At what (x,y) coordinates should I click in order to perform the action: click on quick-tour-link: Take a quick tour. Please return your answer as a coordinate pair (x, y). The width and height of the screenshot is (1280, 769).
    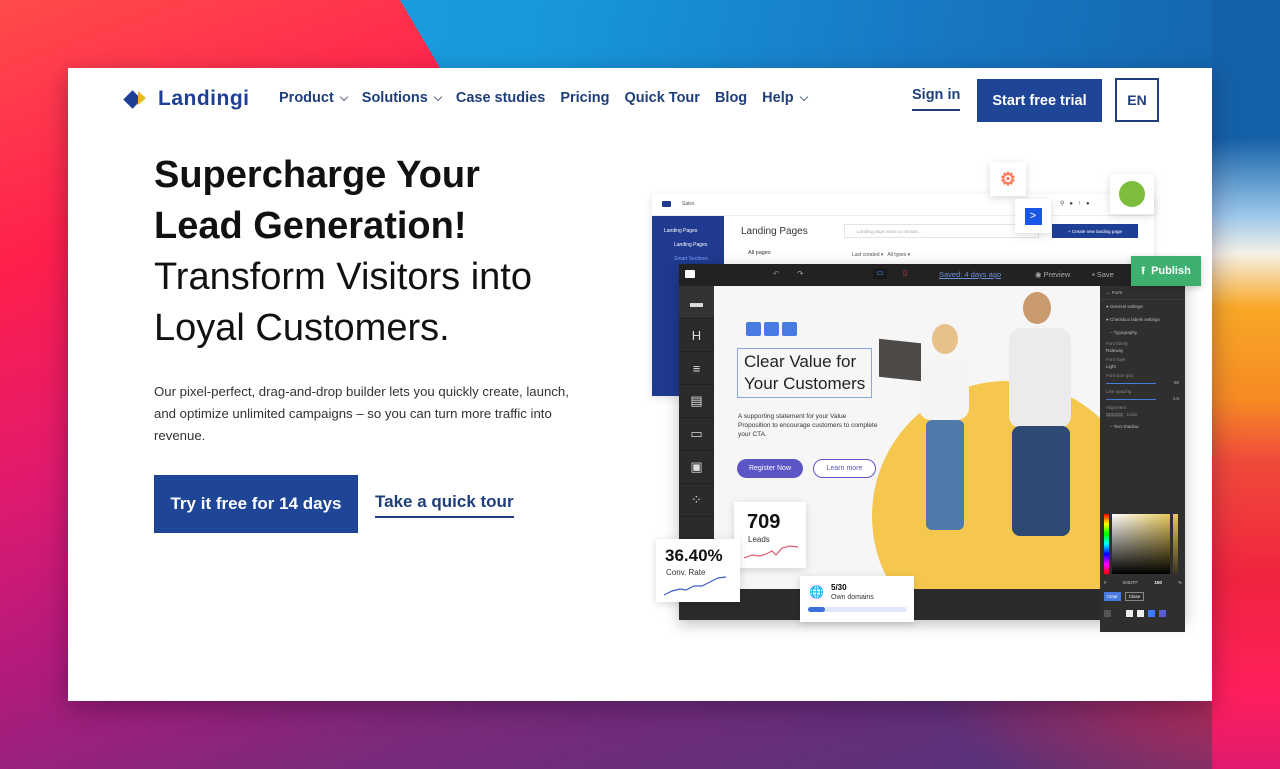
    Looking at the image, I should click on (444, 505).